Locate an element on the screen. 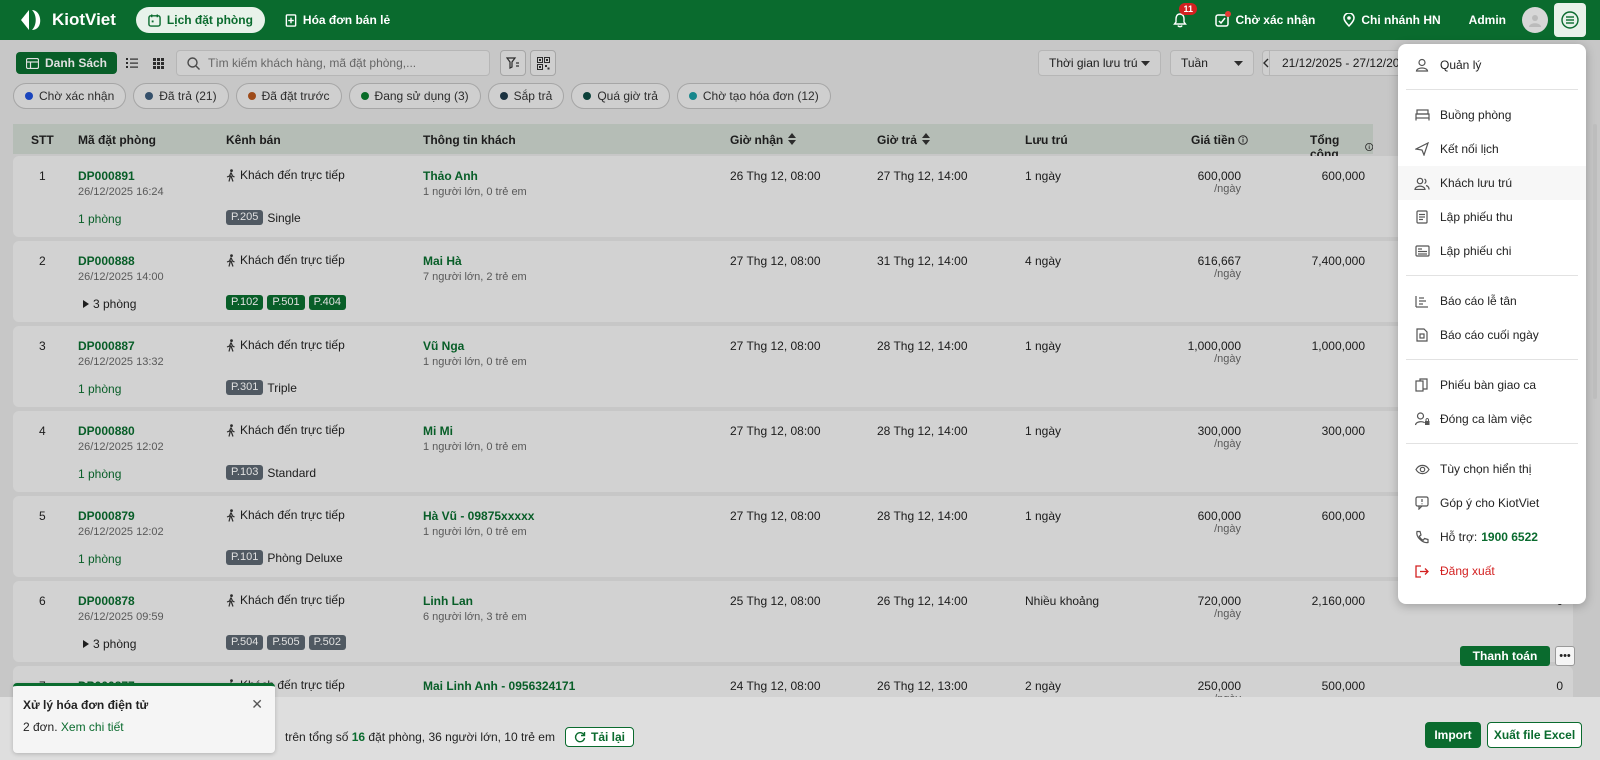  room-tag: P.101 is located at coordinates (245, 557).